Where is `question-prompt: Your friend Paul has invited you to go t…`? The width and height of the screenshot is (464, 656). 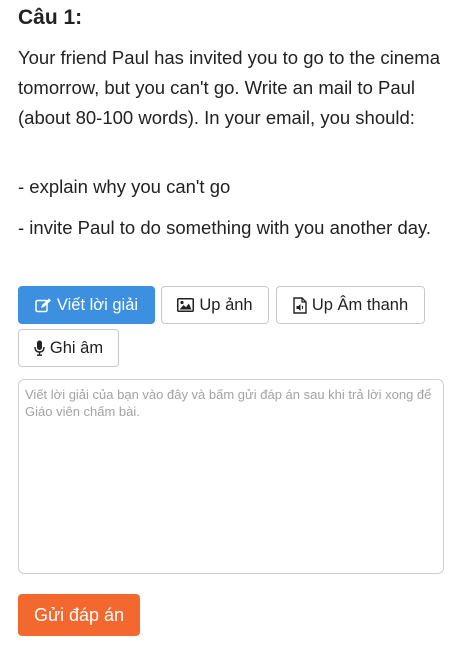
question-prompt: Your friend Paul has invited you to go t… is located at coordinates (229, 87).